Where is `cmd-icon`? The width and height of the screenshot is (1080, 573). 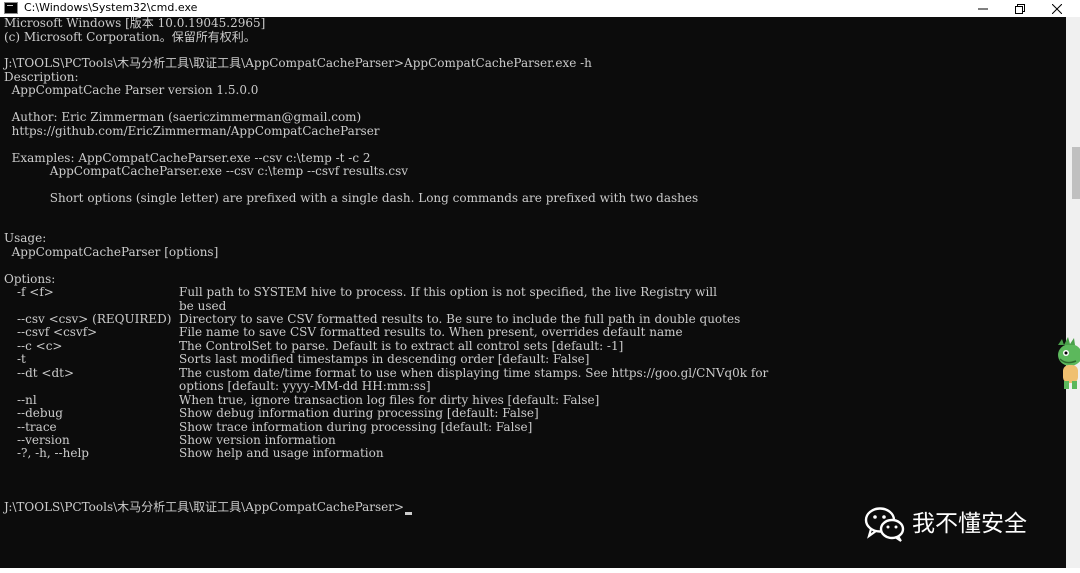 cmd-icon is located at coordinates (11, 8).